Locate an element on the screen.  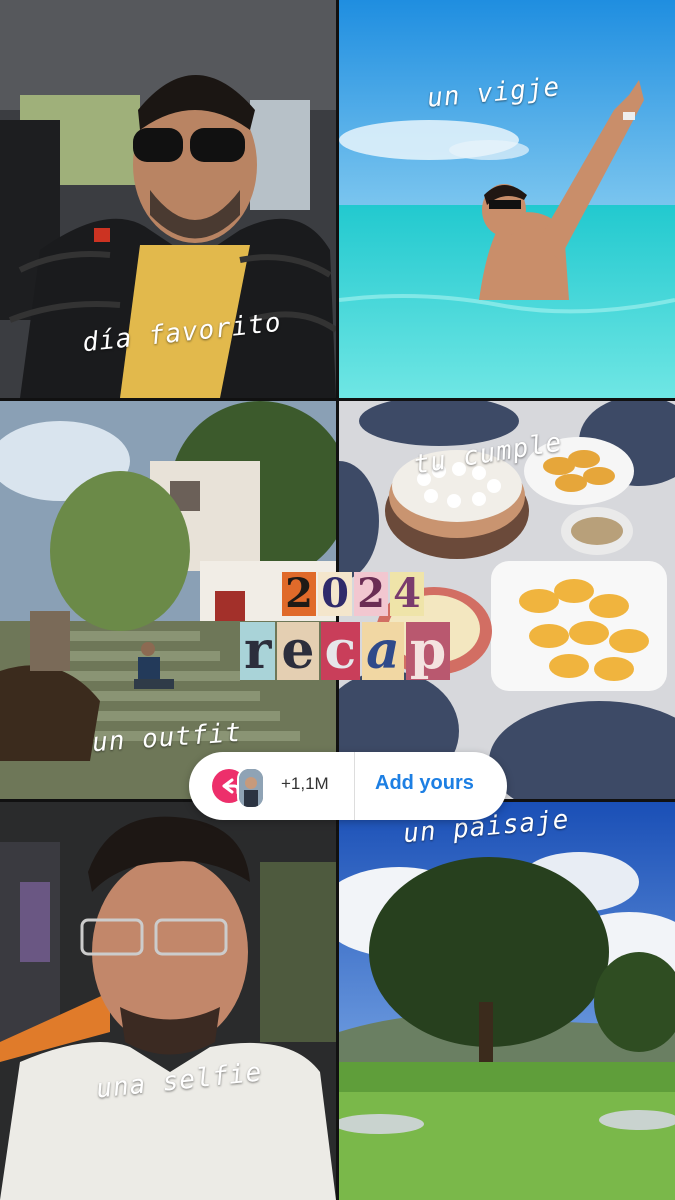
pill-divider is located at coordinates (354, 786).